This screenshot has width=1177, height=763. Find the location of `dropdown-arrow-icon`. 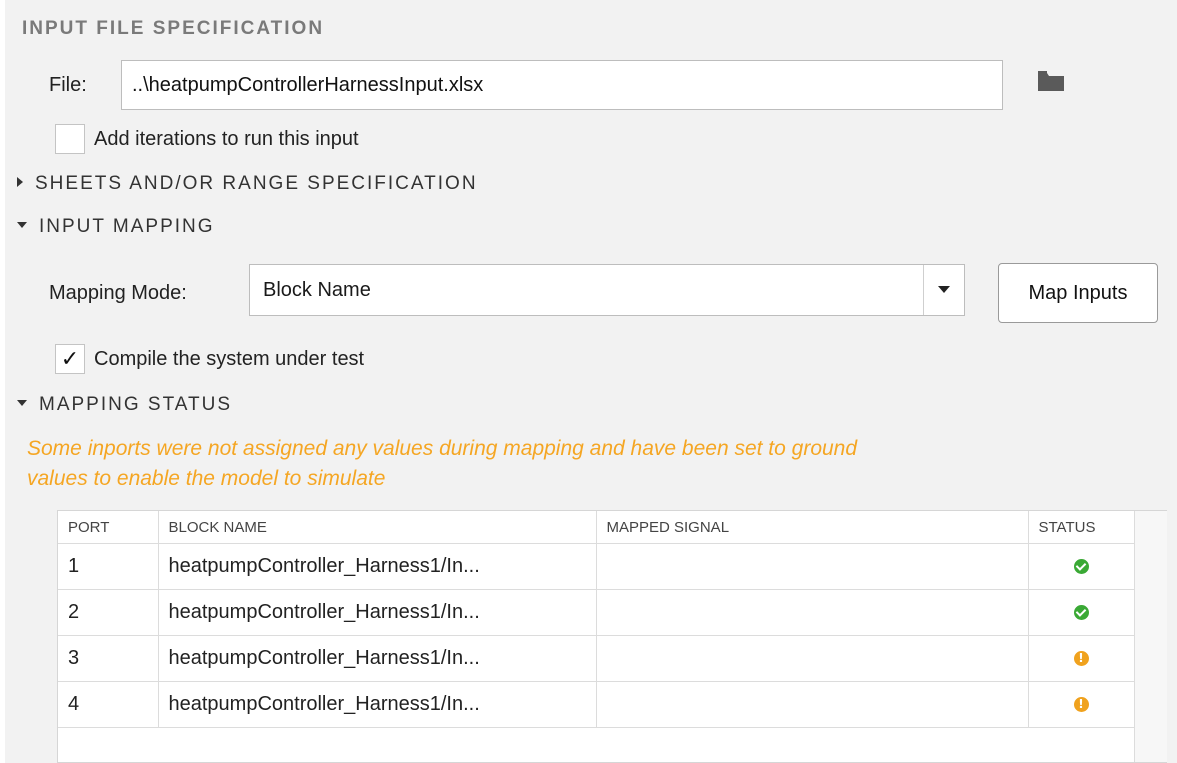

dropdown-arrow-icon is located at coordinates (944, 289).